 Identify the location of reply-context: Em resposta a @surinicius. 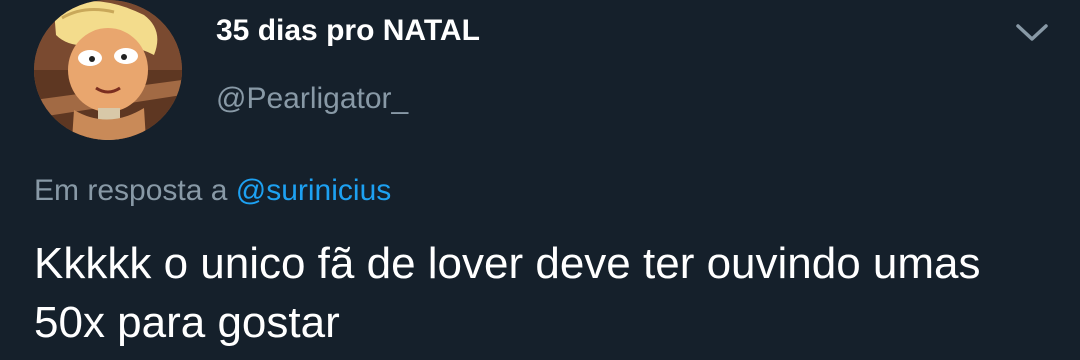
(212, 191).